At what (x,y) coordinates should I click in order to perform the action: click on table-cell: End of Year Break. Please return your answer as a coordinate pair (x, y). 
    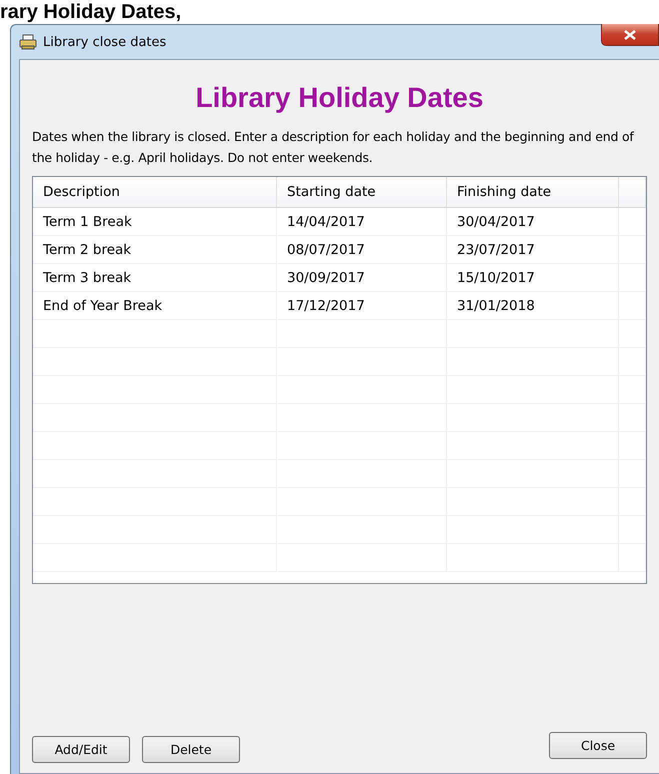
    Looking at the image, I should click on (155, 305).